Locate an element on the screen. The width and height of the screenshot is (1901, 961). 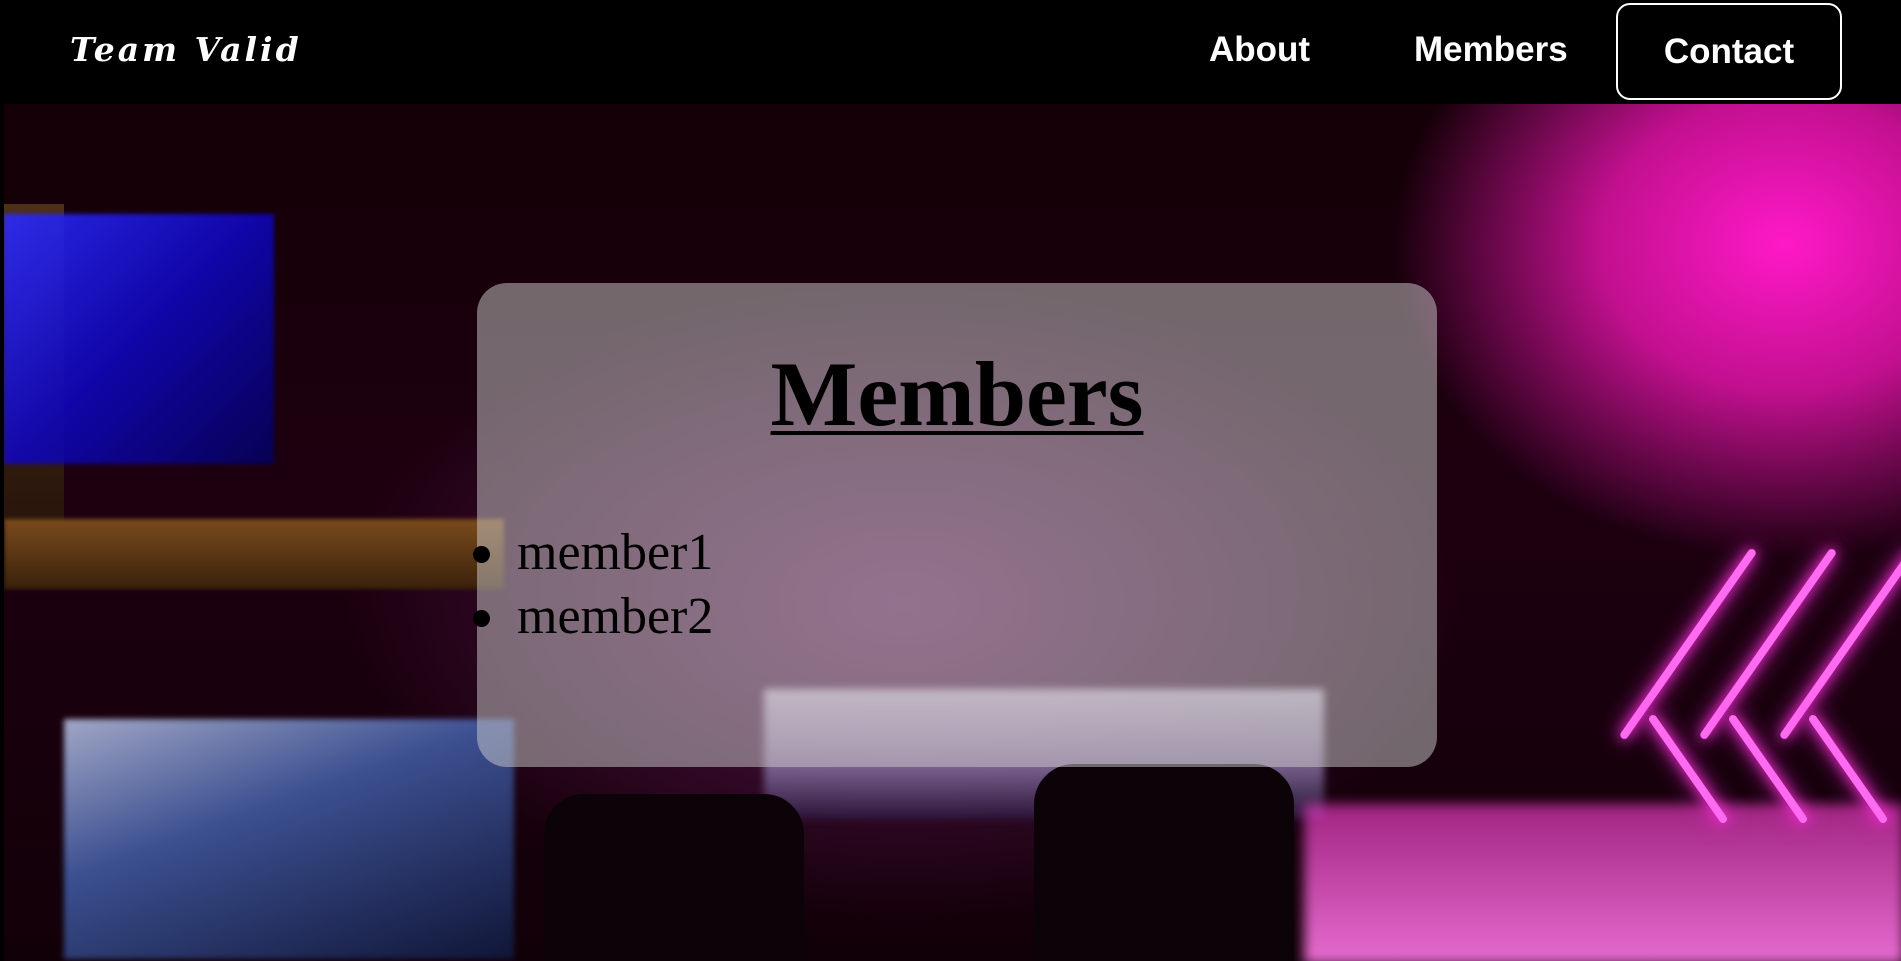
member-list-item: member1 is located at coordinates (593, 553).